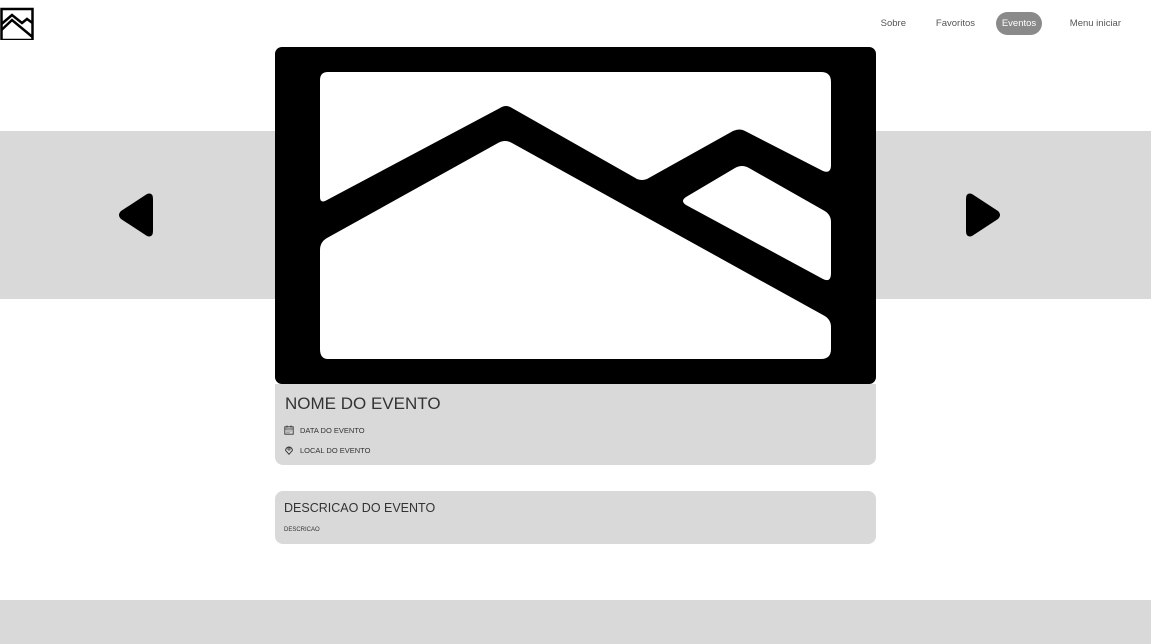 The width and height of the screenshot is (1151, 644). I want to click on nav-link-sobre: Sobre, so click(893, 23).